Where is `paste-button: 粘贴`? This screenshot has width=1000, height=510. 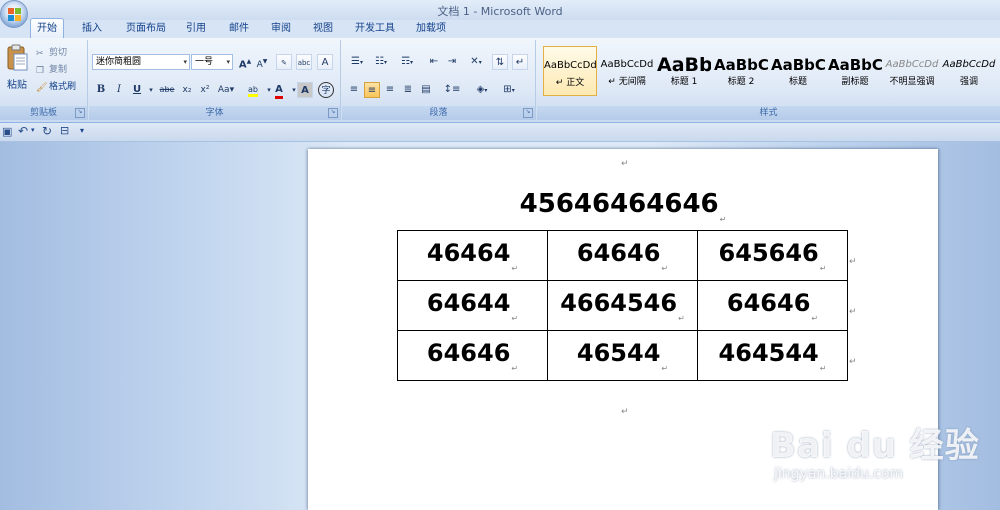
paste-button: 粘贴 is located at coordinates (17, 83).